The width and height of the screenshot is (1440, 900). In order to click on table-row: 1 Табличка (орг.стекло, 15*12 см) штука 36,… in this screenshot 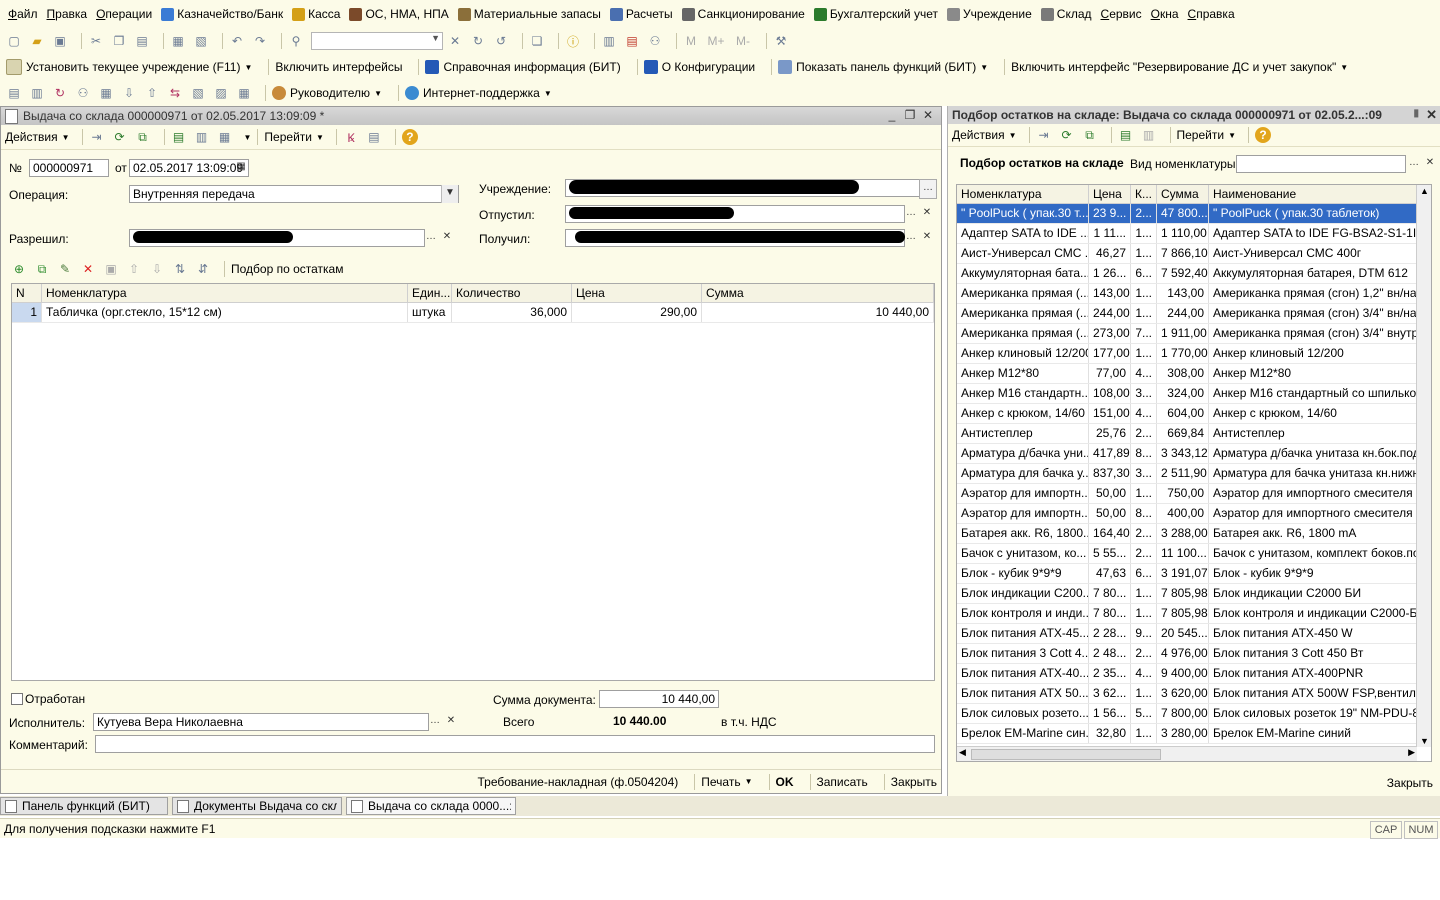, I will do `click(473, 313)`.